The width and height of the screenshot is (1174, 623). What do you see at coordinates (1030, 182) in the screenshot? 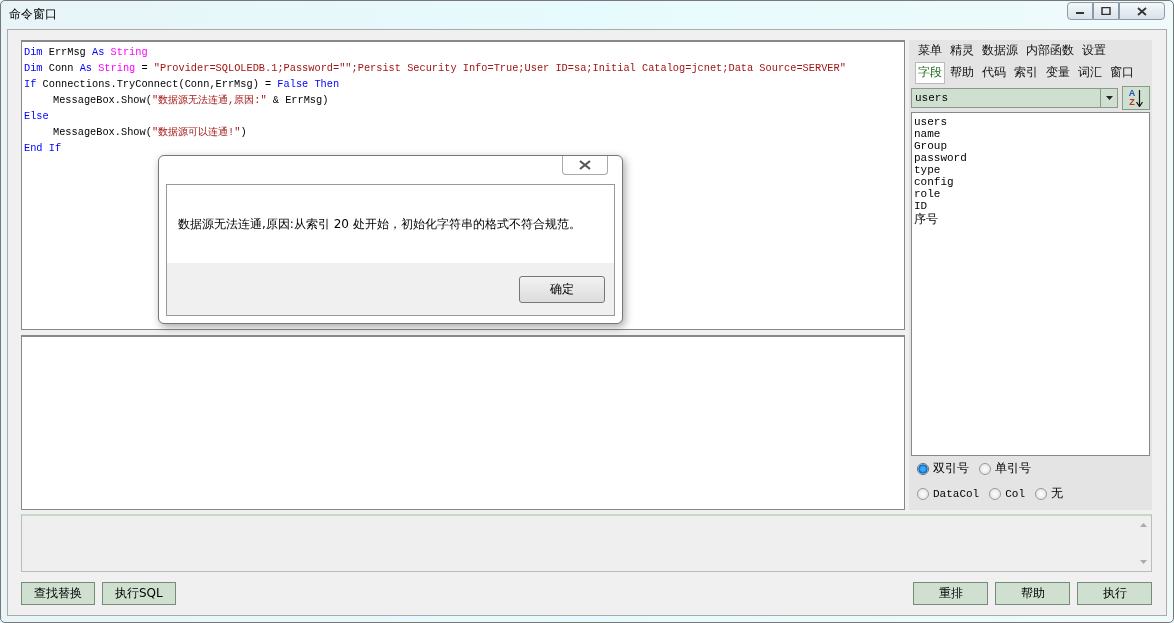
I see `field-item: config` at bounding box center [1030, 182].